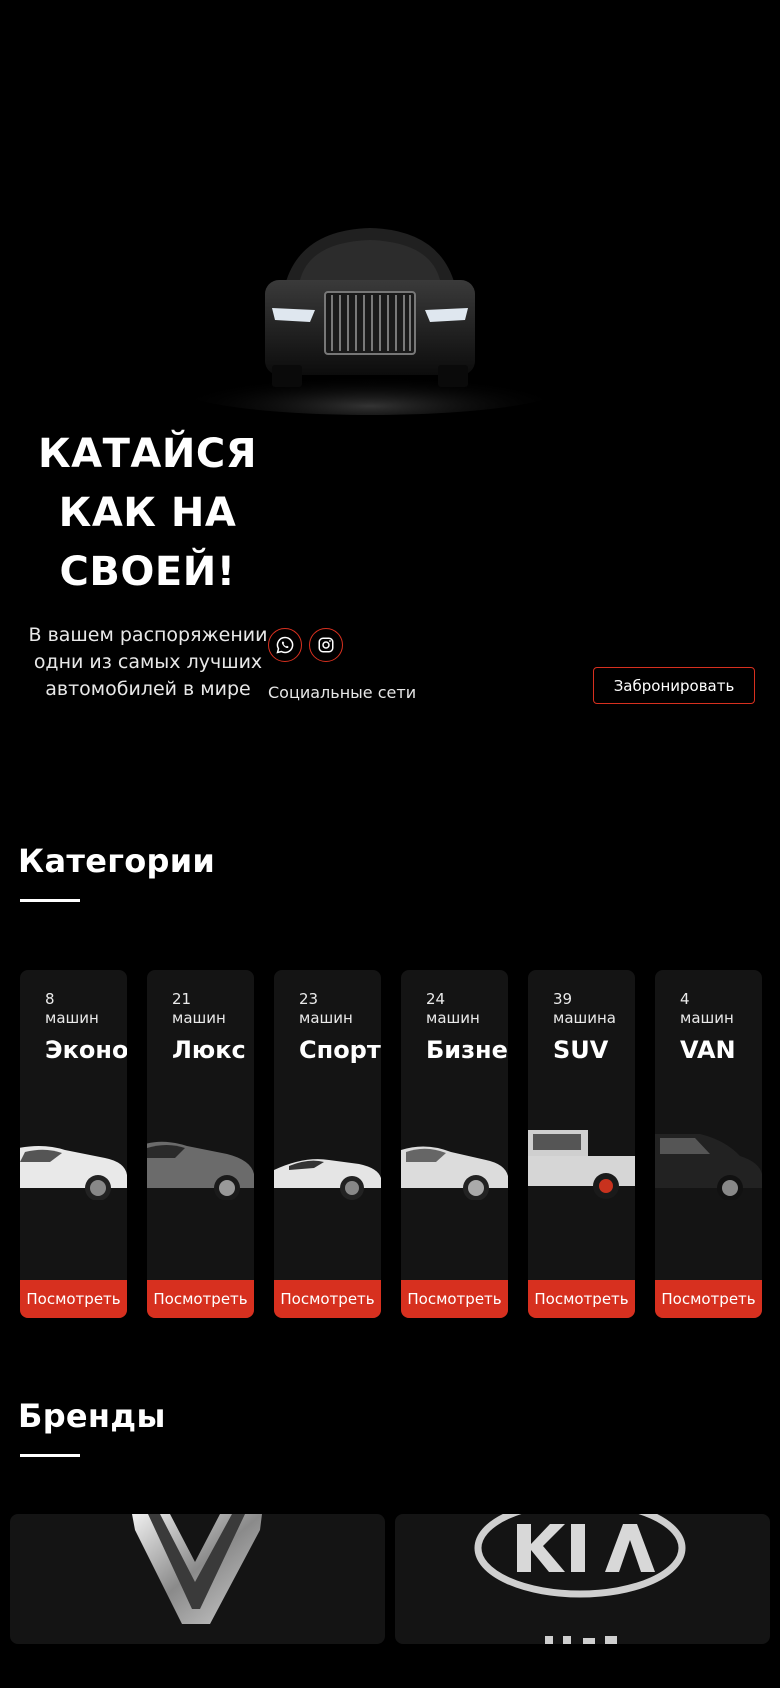 This screenshot has width=780, height=1688. I want to click on card-count: 23 машин, so click(326, 1008).